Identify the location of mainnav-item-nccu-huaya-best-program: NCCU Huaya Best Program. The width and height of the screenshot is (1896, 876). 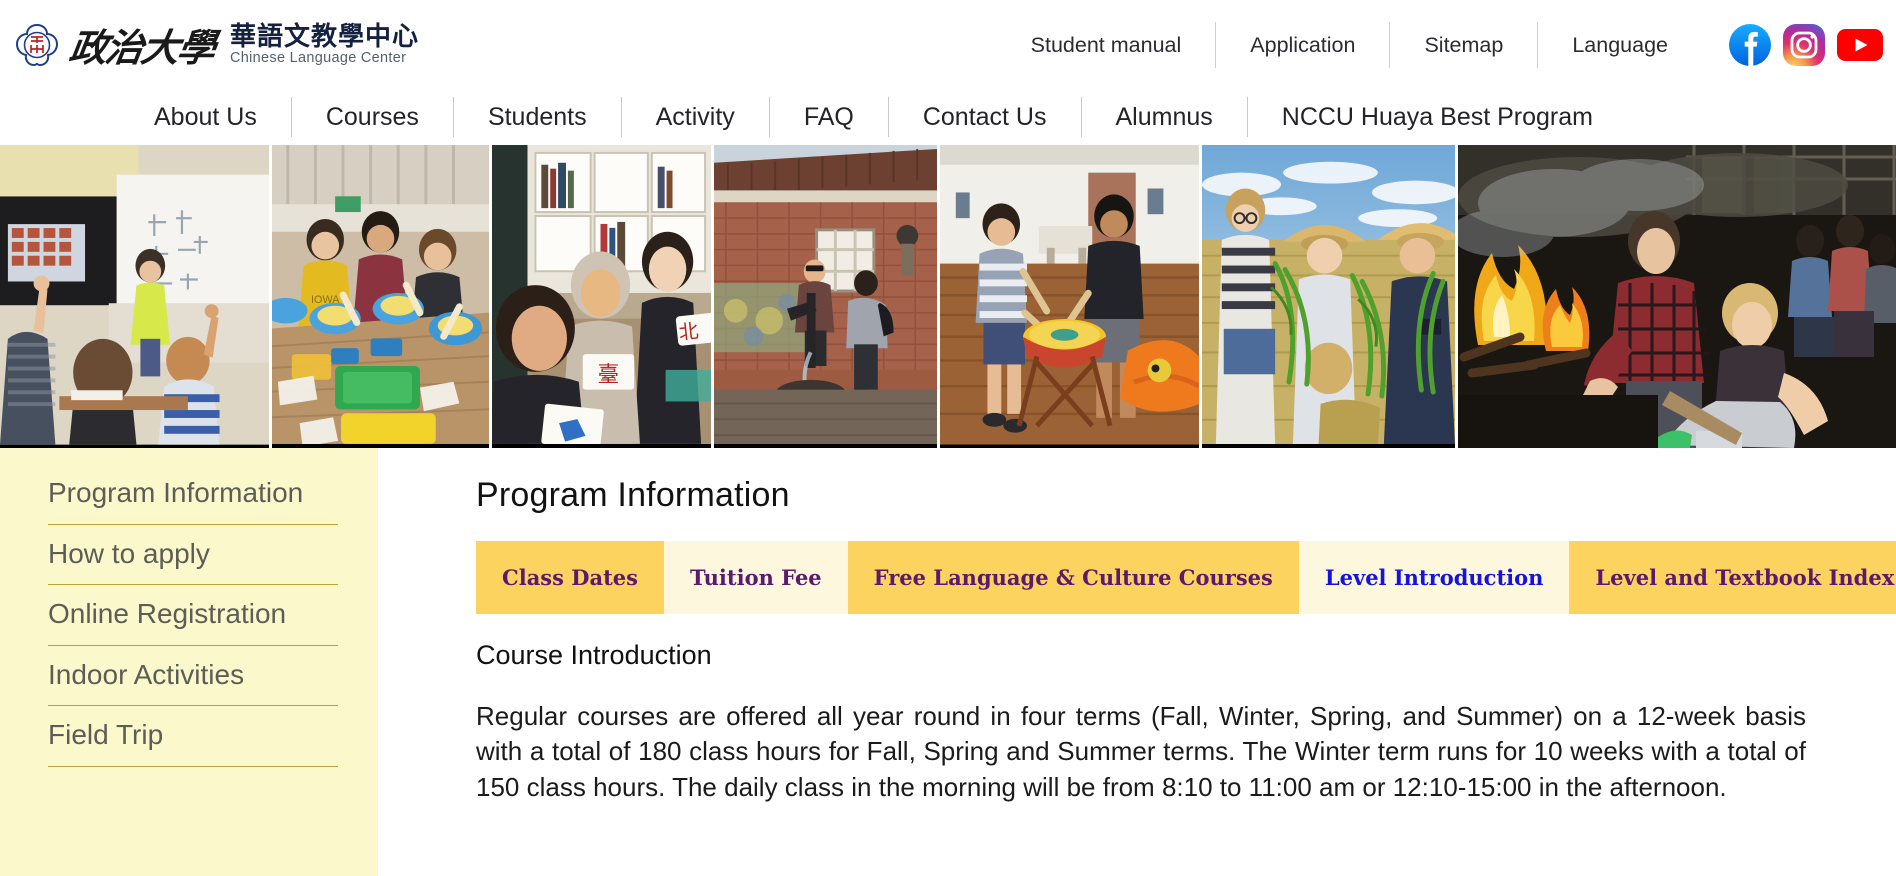
(1437, 117).